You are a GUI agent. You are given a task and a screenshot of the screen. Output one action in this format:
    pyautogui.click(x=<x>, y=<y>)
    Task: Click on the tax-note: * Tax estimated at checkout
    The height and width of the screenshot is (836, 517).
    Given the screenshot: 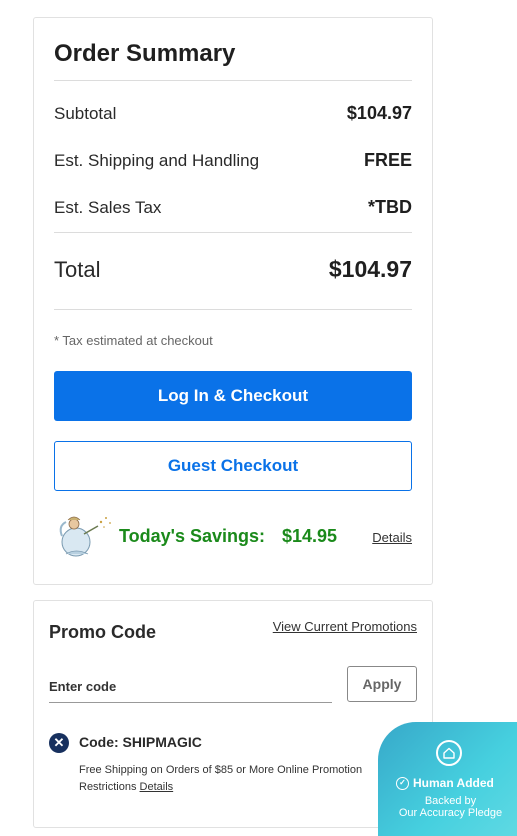 What is the action you would take?
    pyautogui.click(x=133, y=340)
    